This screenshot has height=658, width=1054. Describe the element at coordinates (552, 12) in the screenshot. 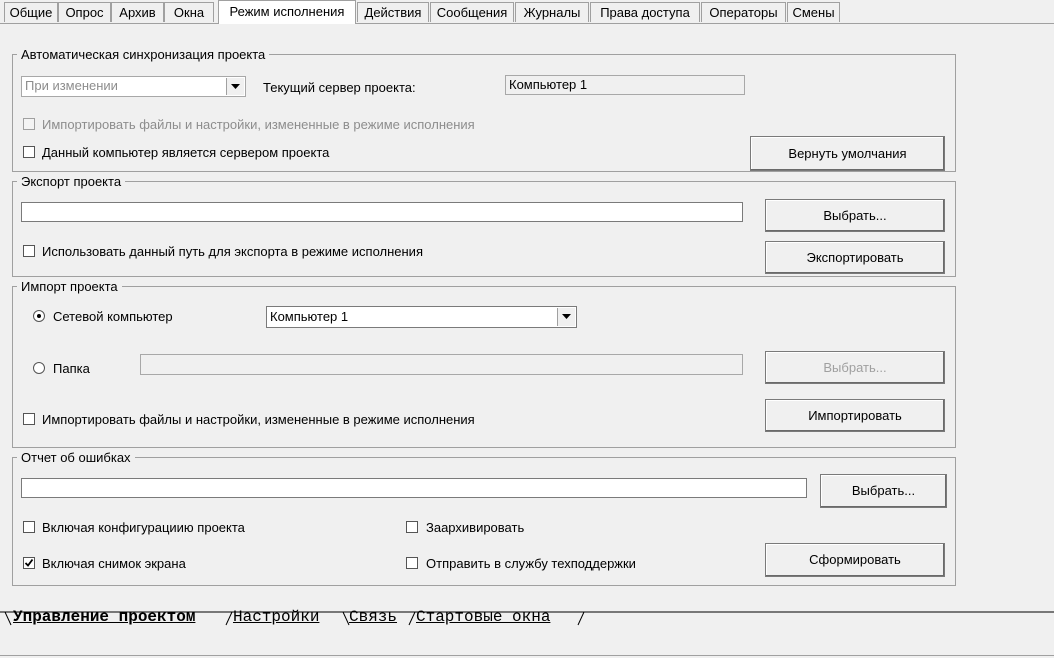

I see `tab-journals: Журналы` at that location.